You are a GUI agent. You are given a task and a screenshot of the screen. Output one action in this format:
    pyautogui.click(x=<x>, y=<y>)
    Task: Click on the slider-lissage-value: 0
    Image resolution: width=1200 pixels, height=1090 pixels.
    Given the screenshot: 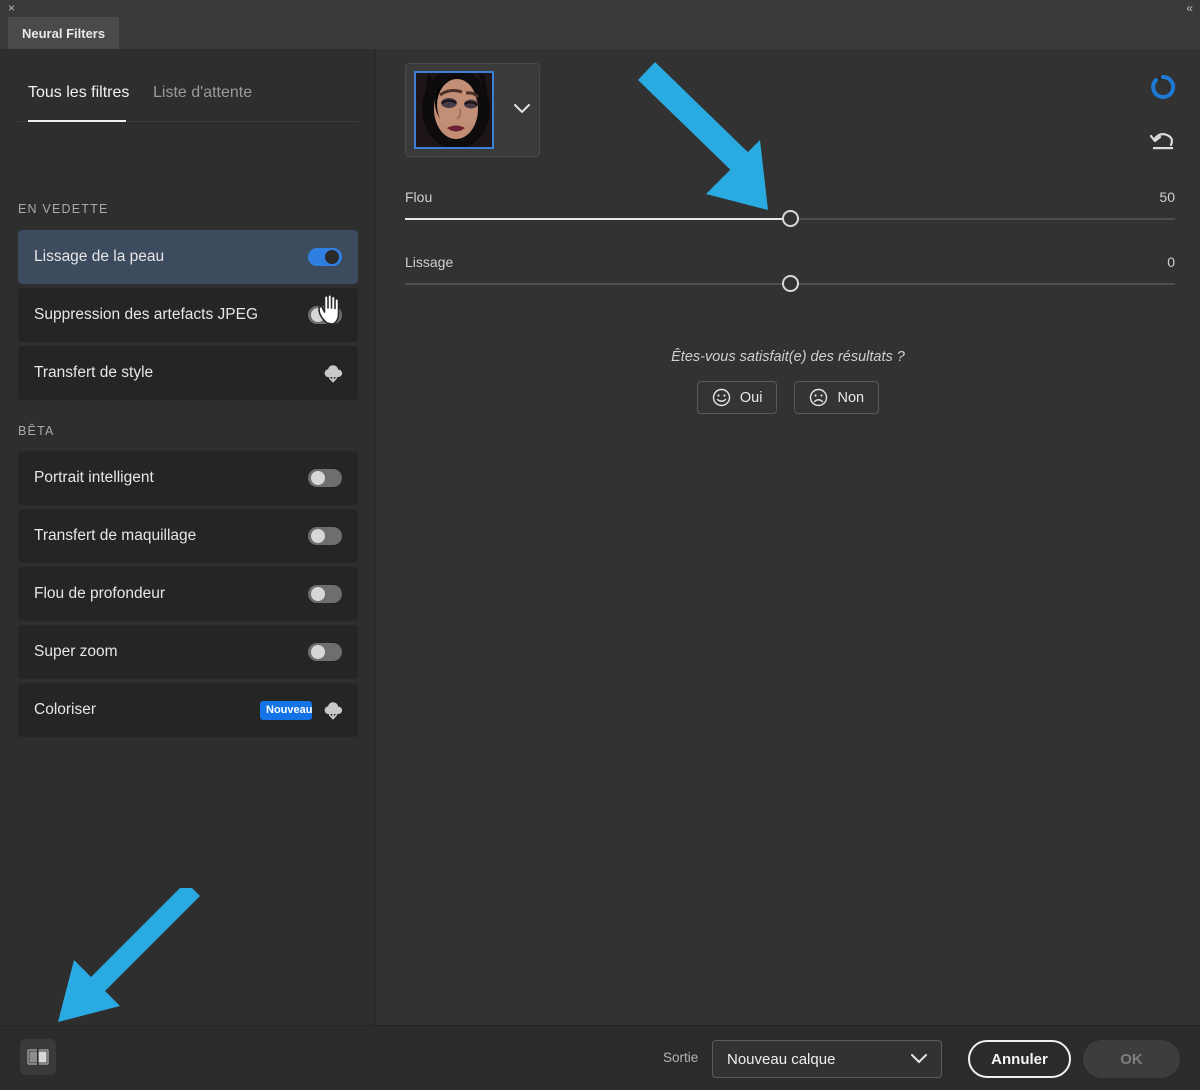 What is the action you would take?
    pyautogui.click(x=1171, y=262)
    